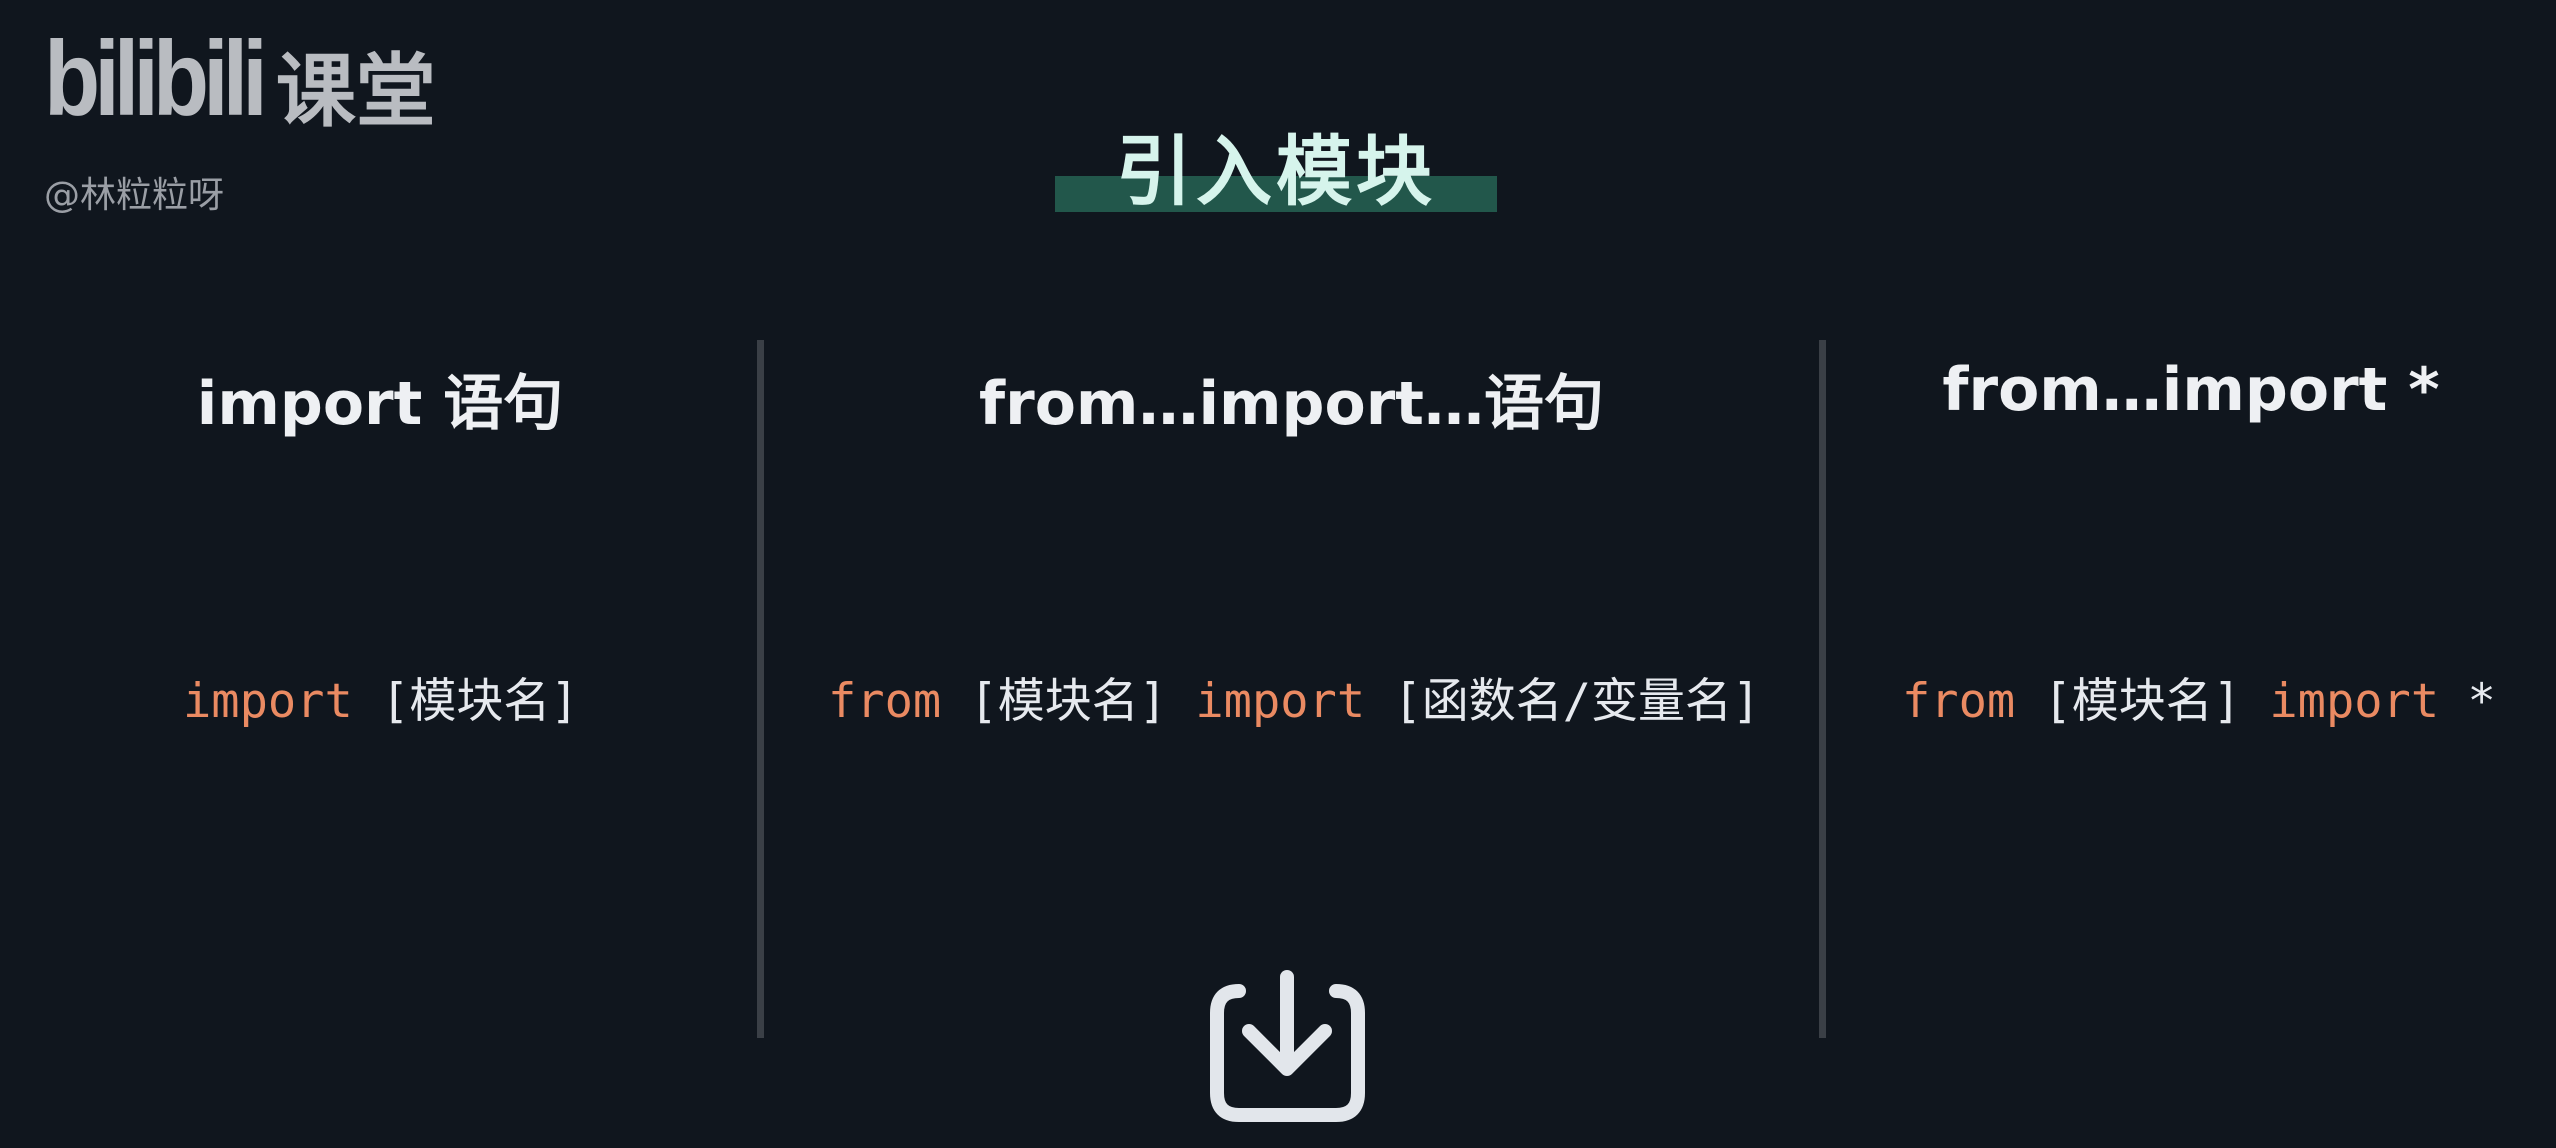 This screenshot has height=1148, width=2556. I want to click on code-text: *, so click(2467, 701).